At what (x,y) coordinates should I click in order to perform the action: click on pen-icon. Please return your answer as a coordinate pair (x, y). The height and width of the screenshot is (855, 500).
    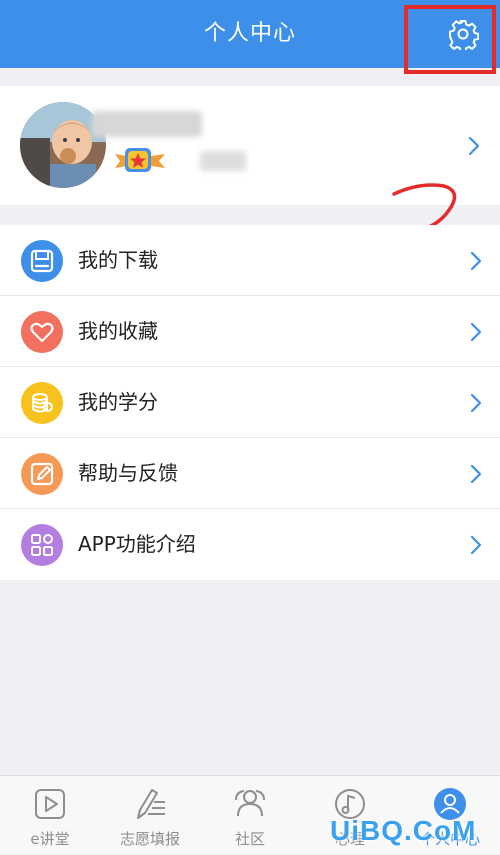
    Looking at the image, I should click on (151, 804).